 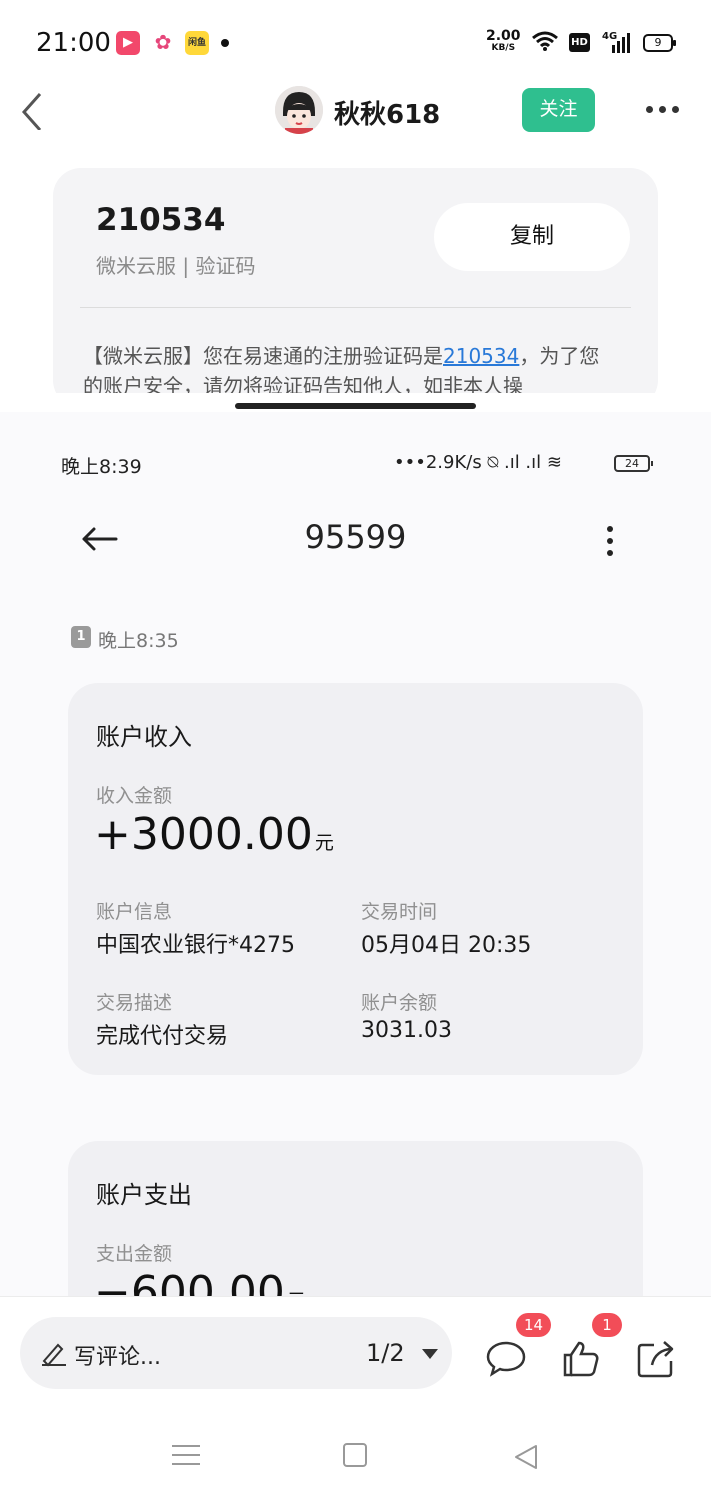 I want to click on username: 秋秋618, so click(x=387, y=112).